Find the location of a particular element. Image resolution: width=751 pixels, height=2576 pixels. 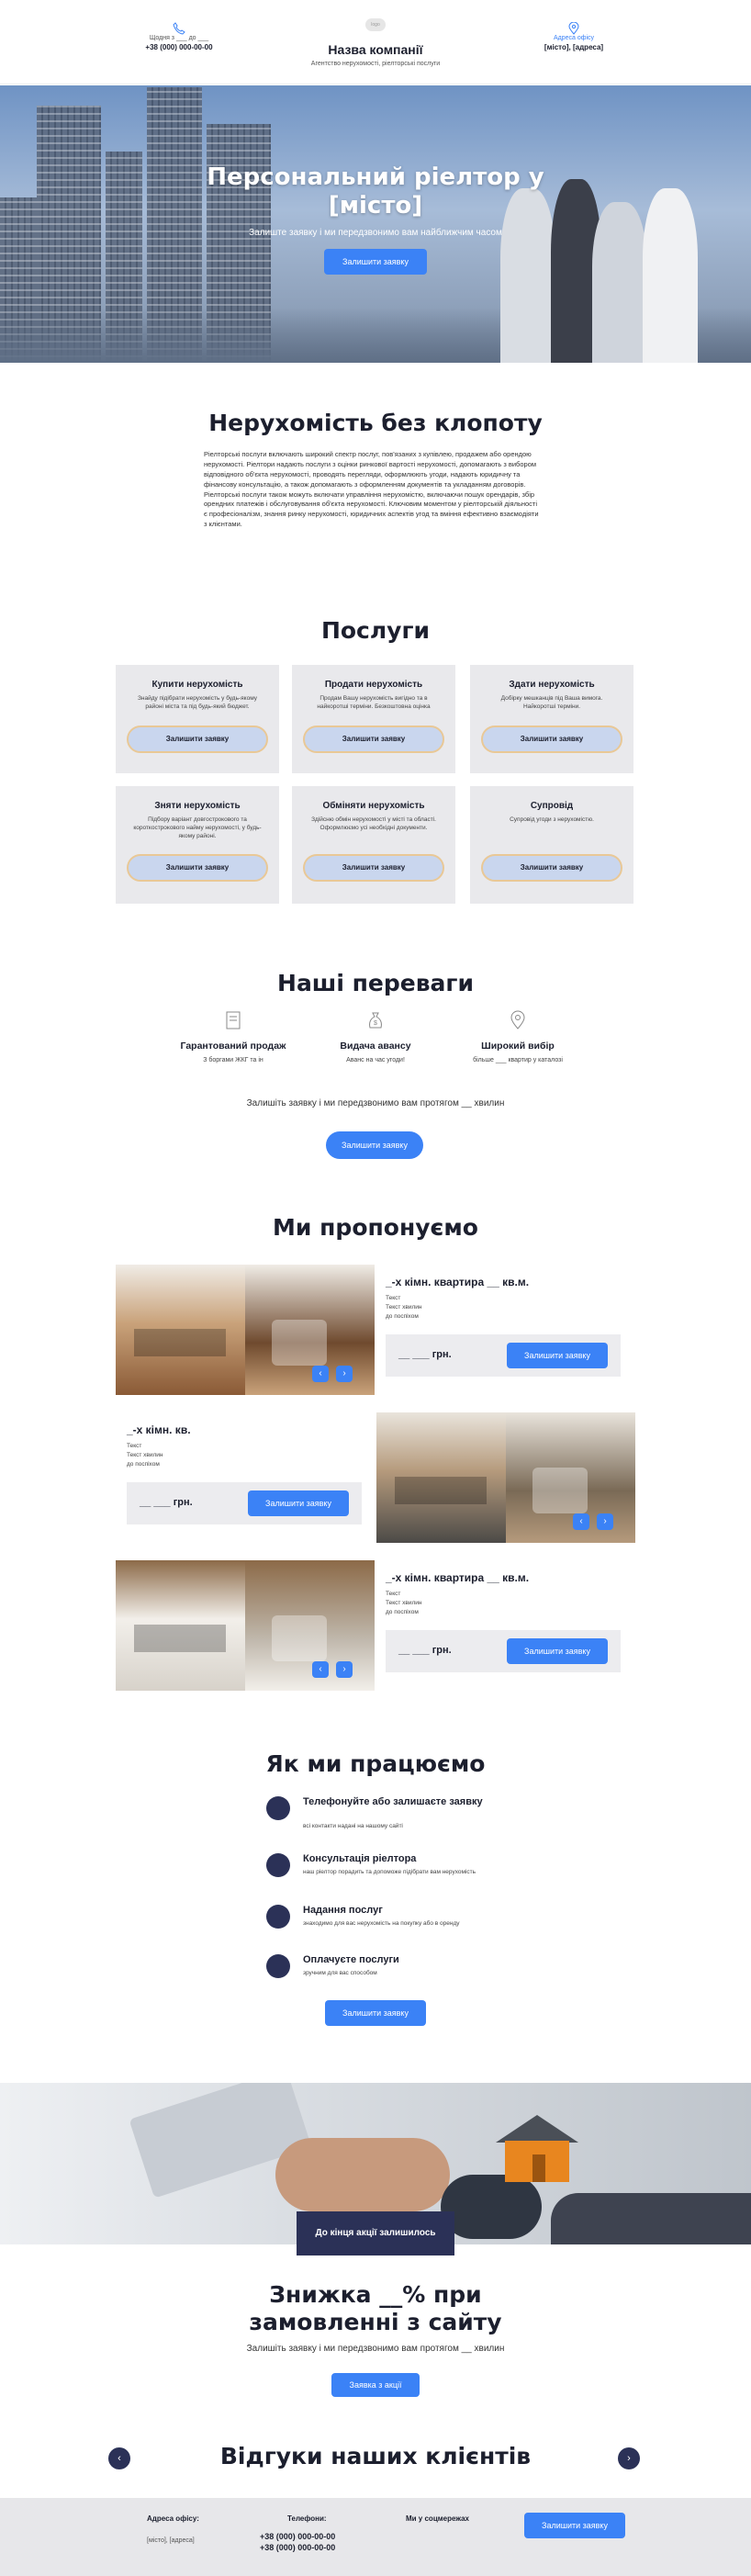

hero-title: Персональний ріелтор у is located at coordinates (375, 177).